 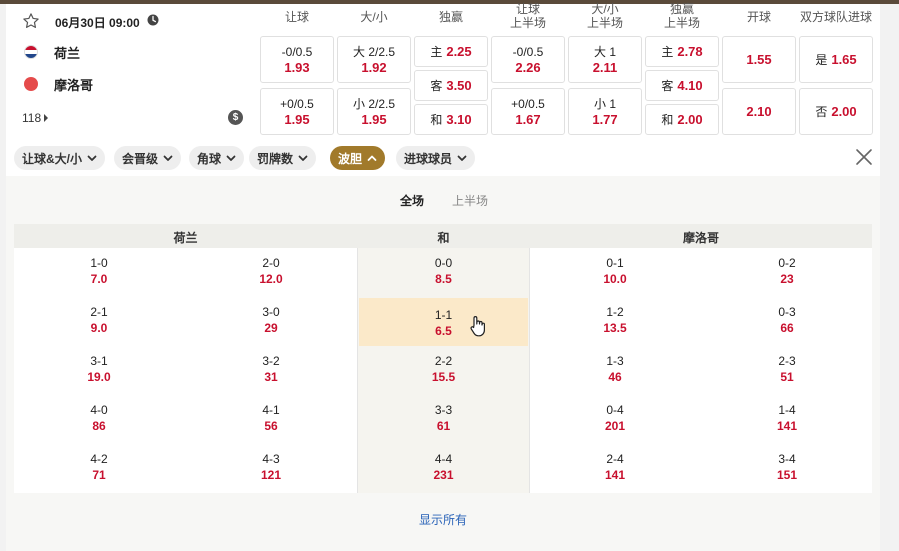 I want to click on score-cell: 3-2 31, so click(x=271, y=370).